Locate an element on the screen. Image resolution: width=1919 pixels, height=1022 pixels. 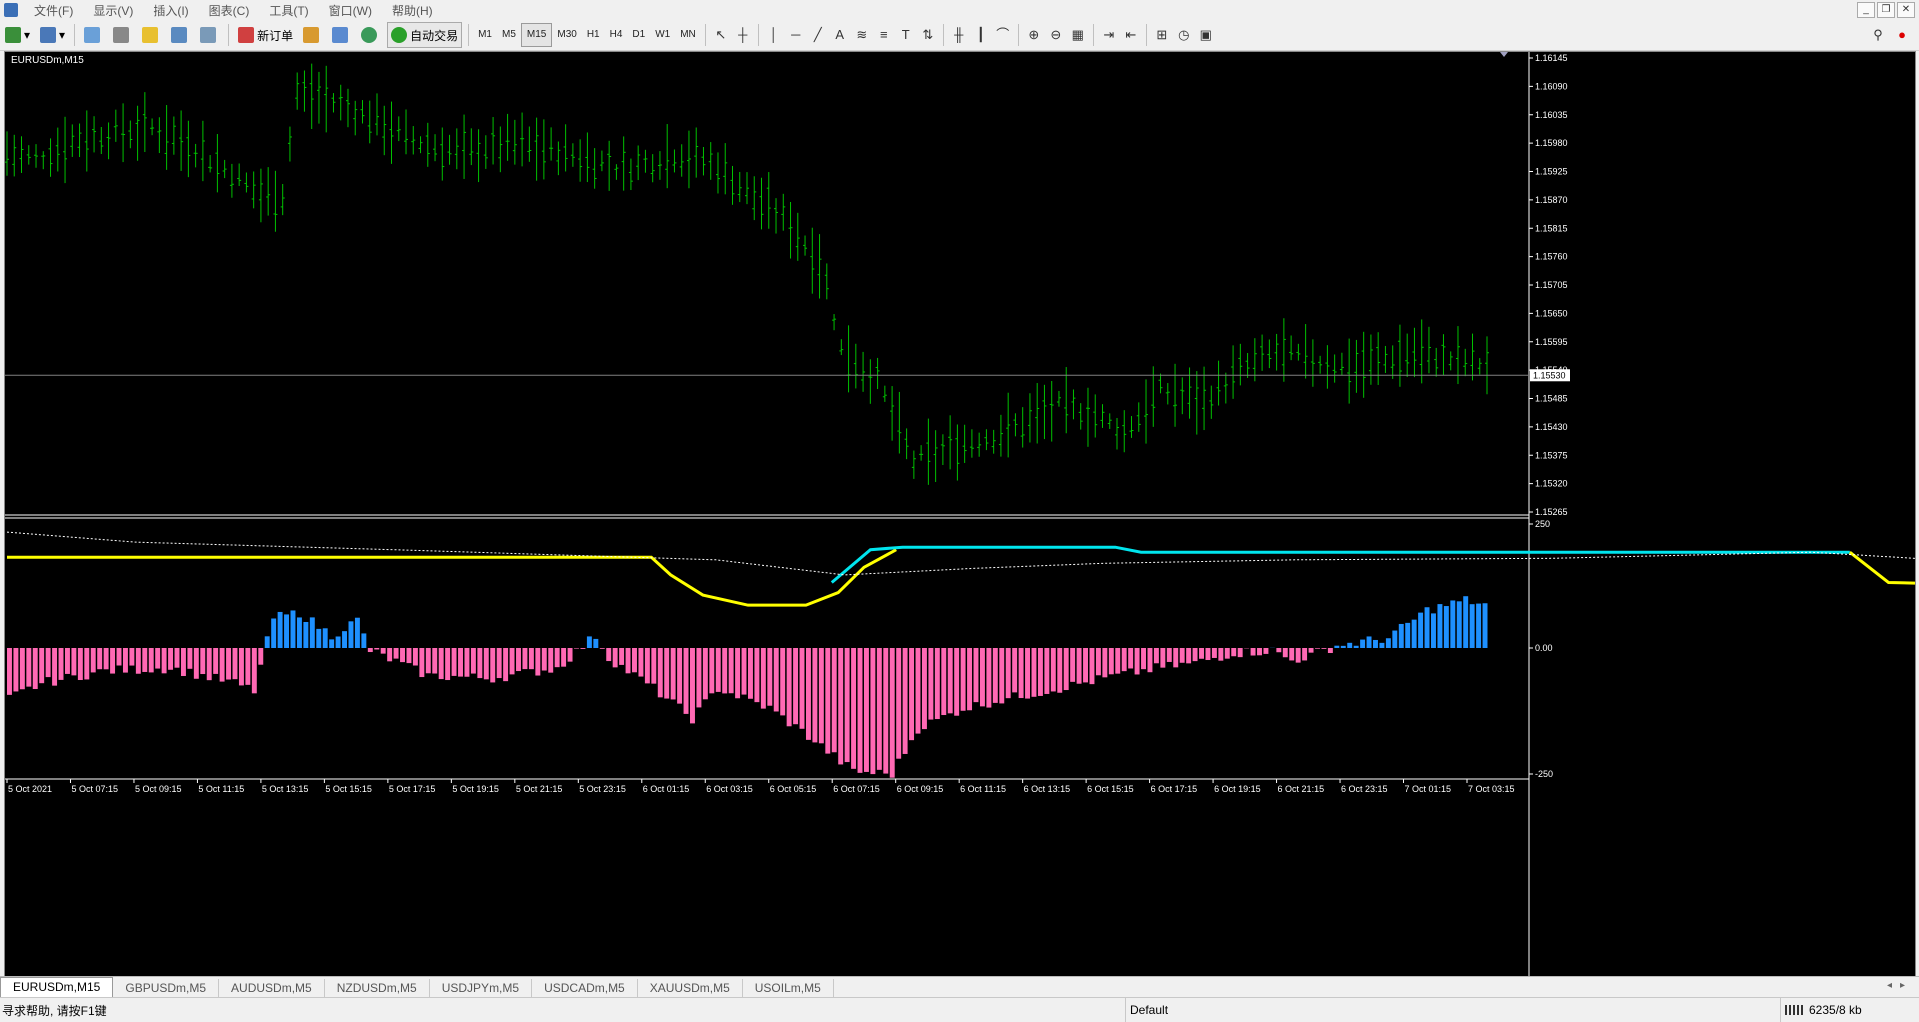
restore-icon: ❐ is located at coordinates (1886, 10).